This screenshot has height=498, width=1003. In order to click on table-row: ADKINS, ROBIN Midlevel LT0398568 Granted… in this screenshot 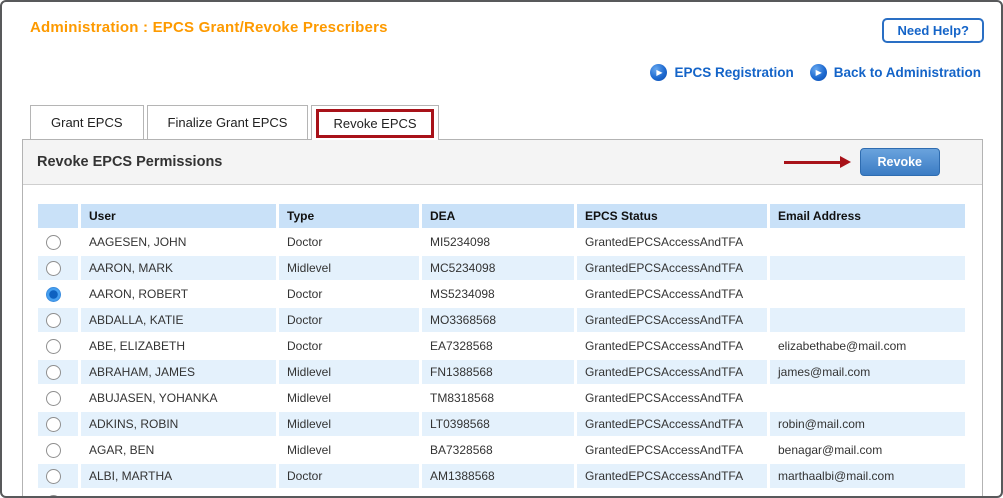, I will do `click(501, 424)`.